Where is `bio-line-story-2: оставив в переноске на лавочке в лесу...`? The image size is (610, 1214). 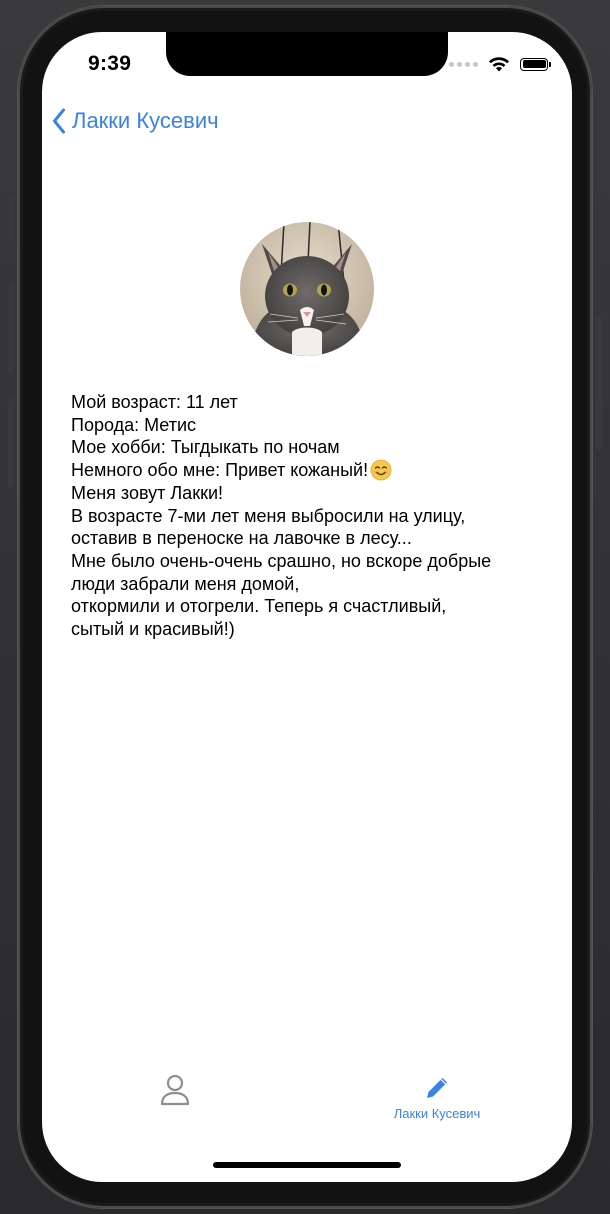 bio-line-story-2: оставив в переноске на лавочке в лесу... is located at coordinates (241, 538).